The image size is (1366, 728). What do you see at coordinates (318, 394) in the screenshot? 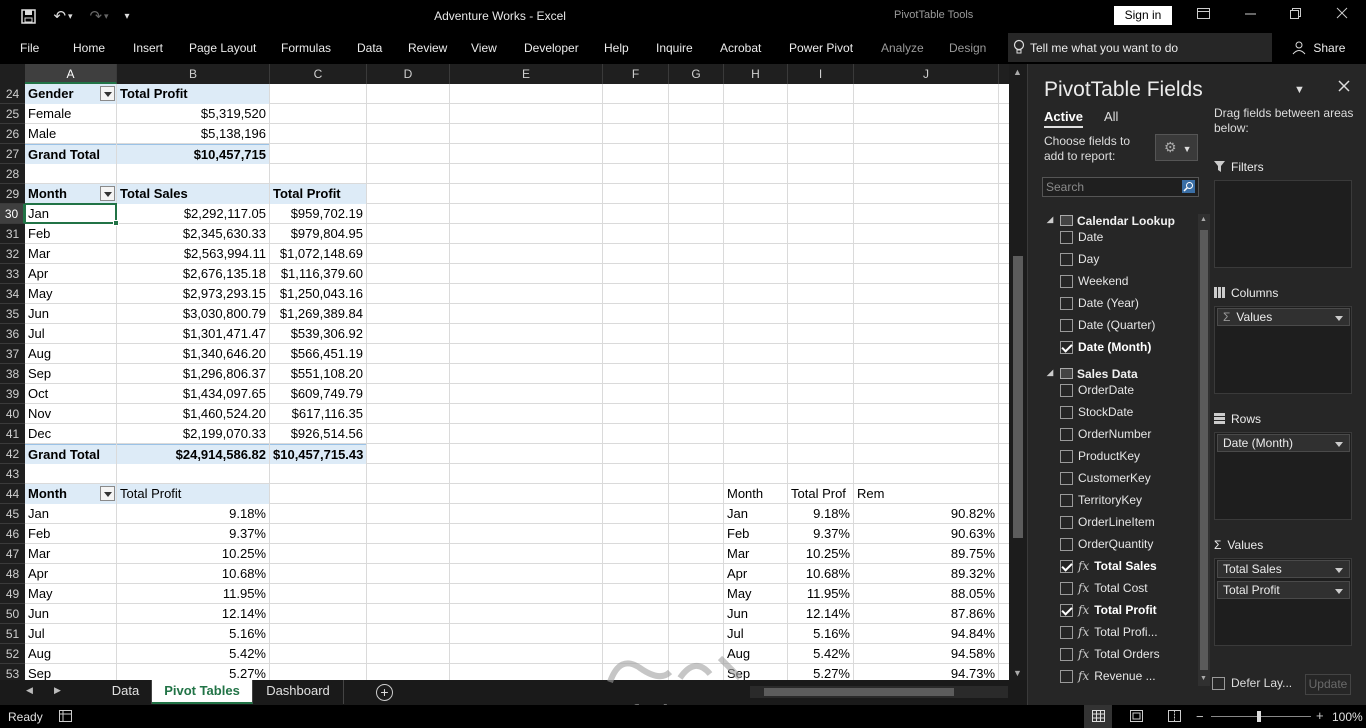
I see `pivot-value: $609,749.79` at bounding box center [318, 394].